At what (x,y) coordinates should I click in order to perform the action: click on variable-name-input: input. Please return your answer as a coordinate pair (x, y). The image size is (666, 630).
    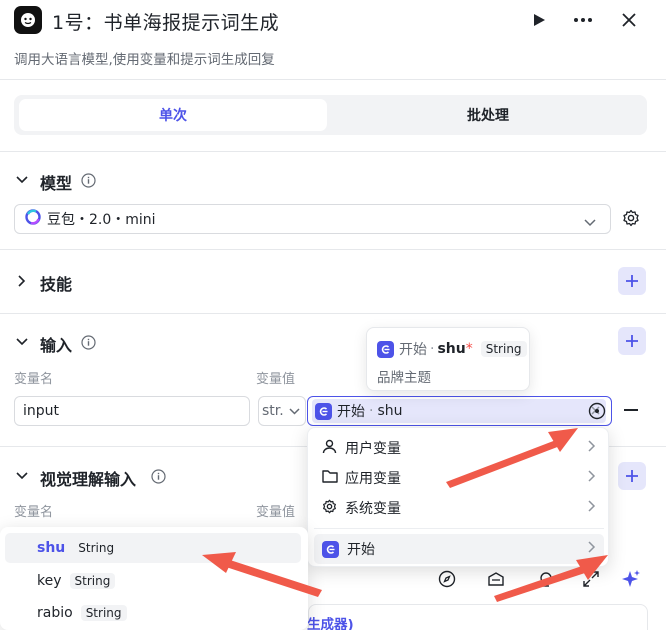
    Looking at the image, I should click on (132, 411).